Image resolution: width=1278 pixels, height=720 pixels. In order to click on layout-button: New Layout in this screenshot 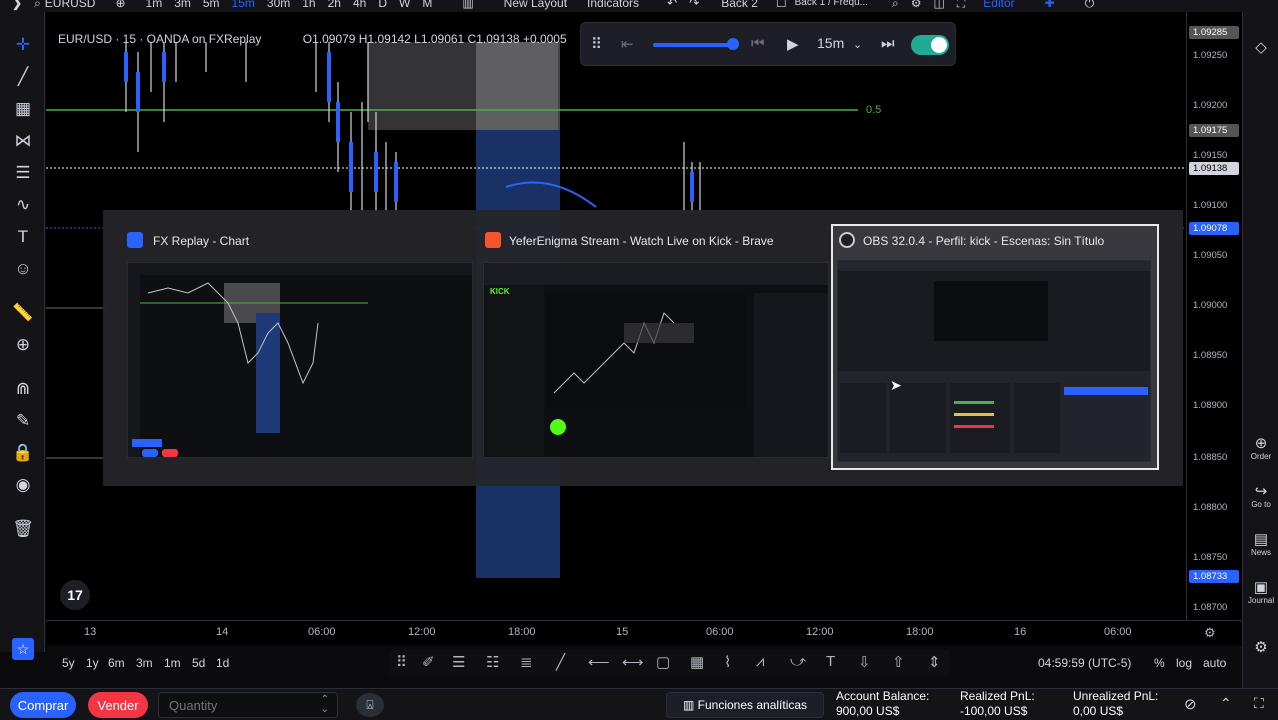, I will do `click(535, 4)`.